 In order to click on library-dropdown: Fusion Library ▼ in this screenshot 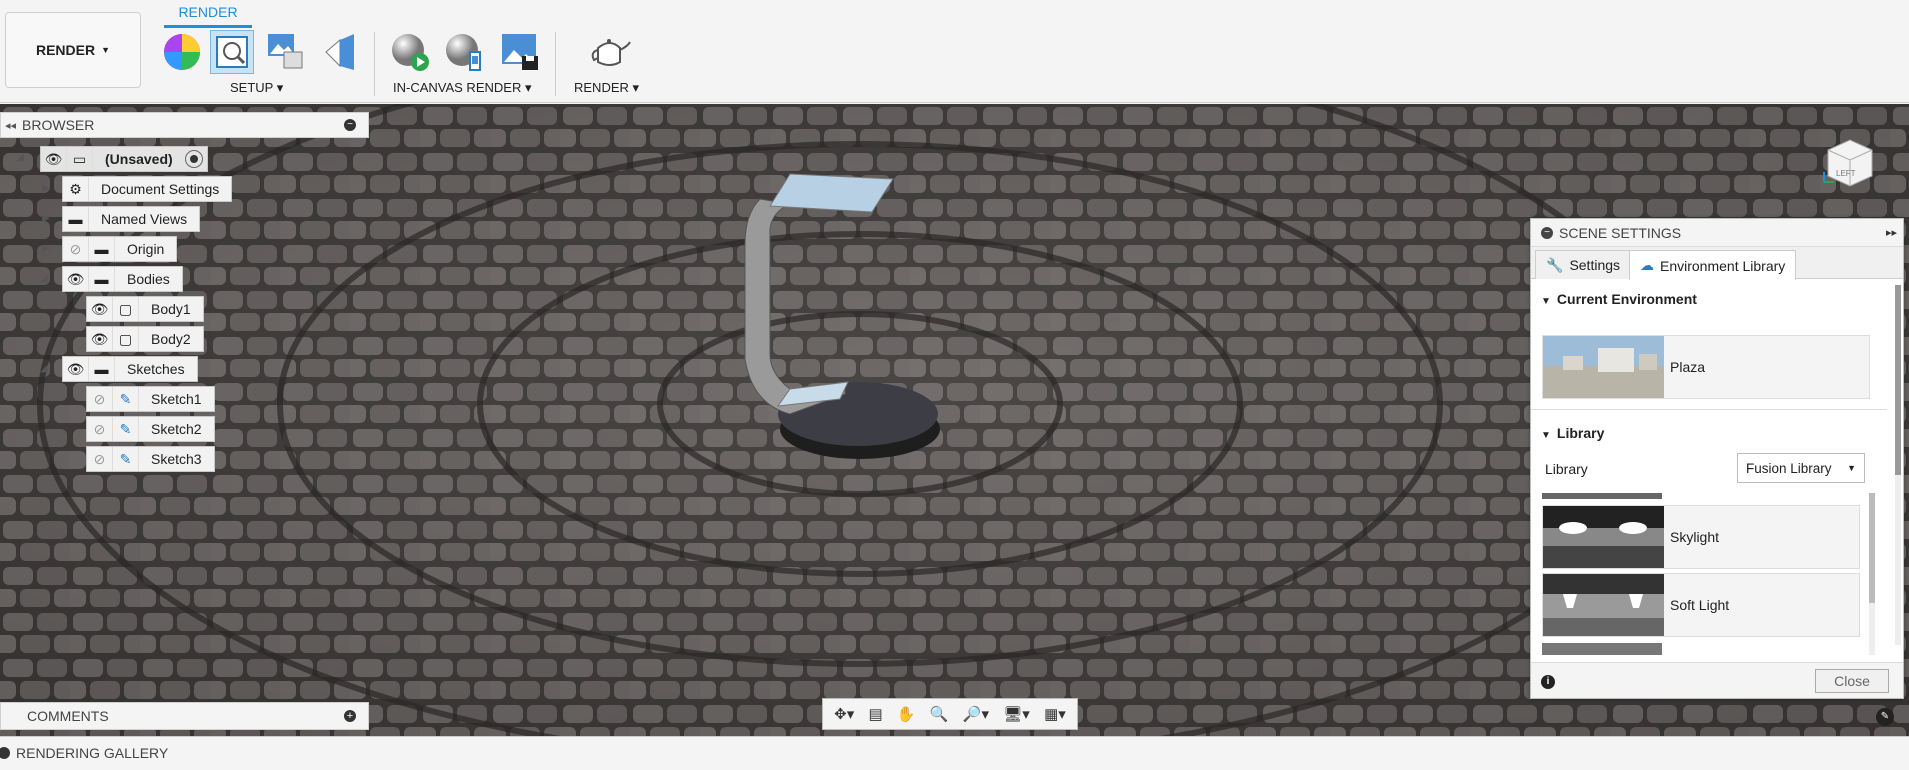, I will do `click(1801, 468)`.